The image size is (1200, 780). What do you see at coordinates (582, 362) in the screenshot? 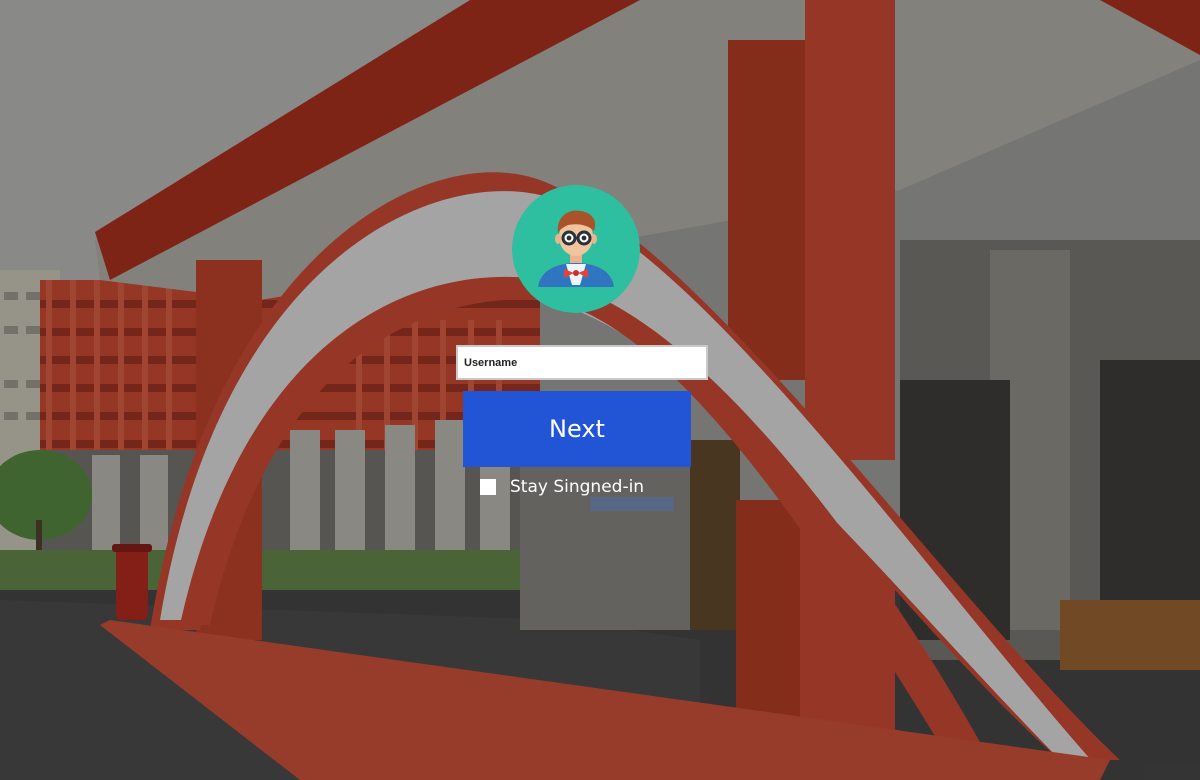
I see `username-input` at bounding box center [582, 362].